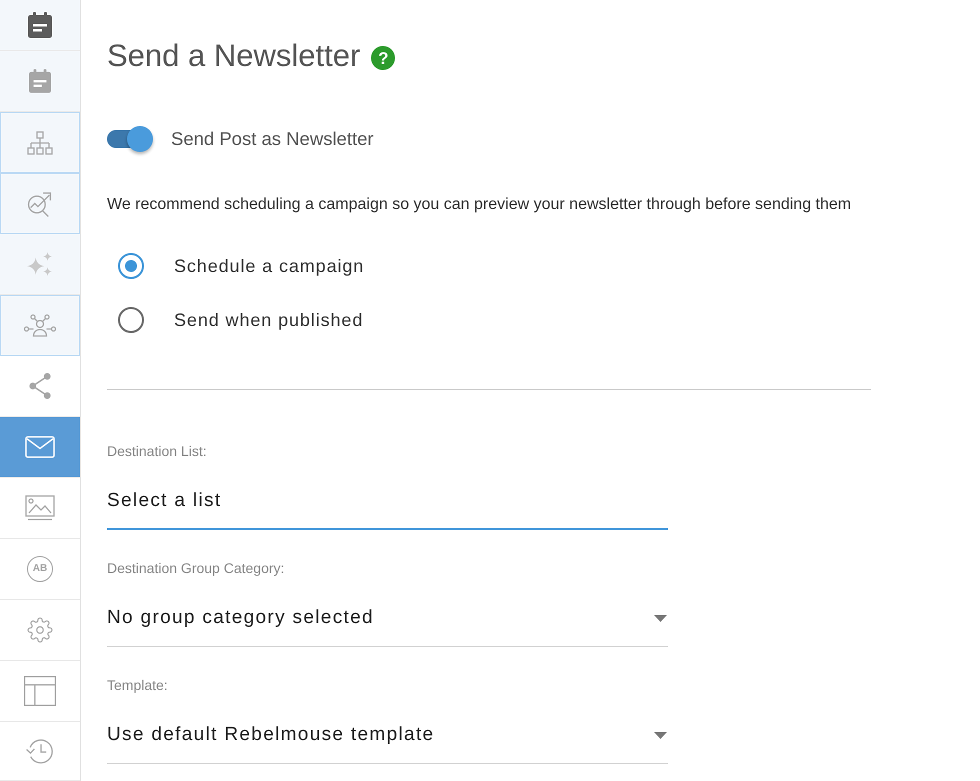 The width and height of the screenshot is (980, 781). I want to click on radio-label: Schedule a campaign, so click(269, 266).